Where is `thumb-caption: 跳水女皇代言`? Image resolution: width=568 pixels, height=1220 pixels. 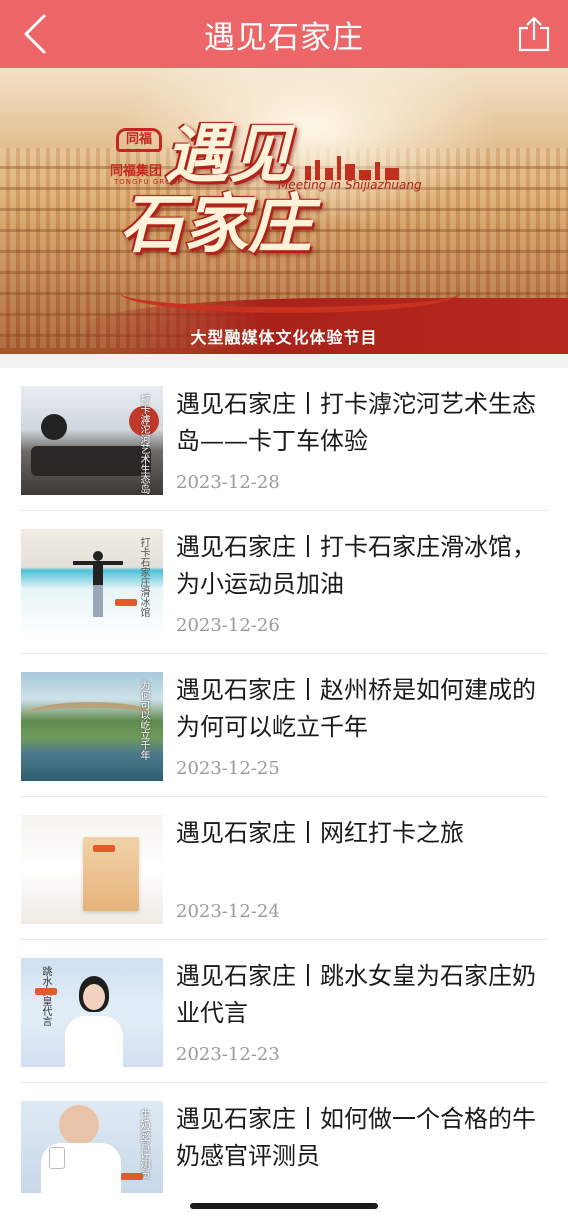
thumb-caption: 跳水女皇代言 is located at coordinates (45, 996).